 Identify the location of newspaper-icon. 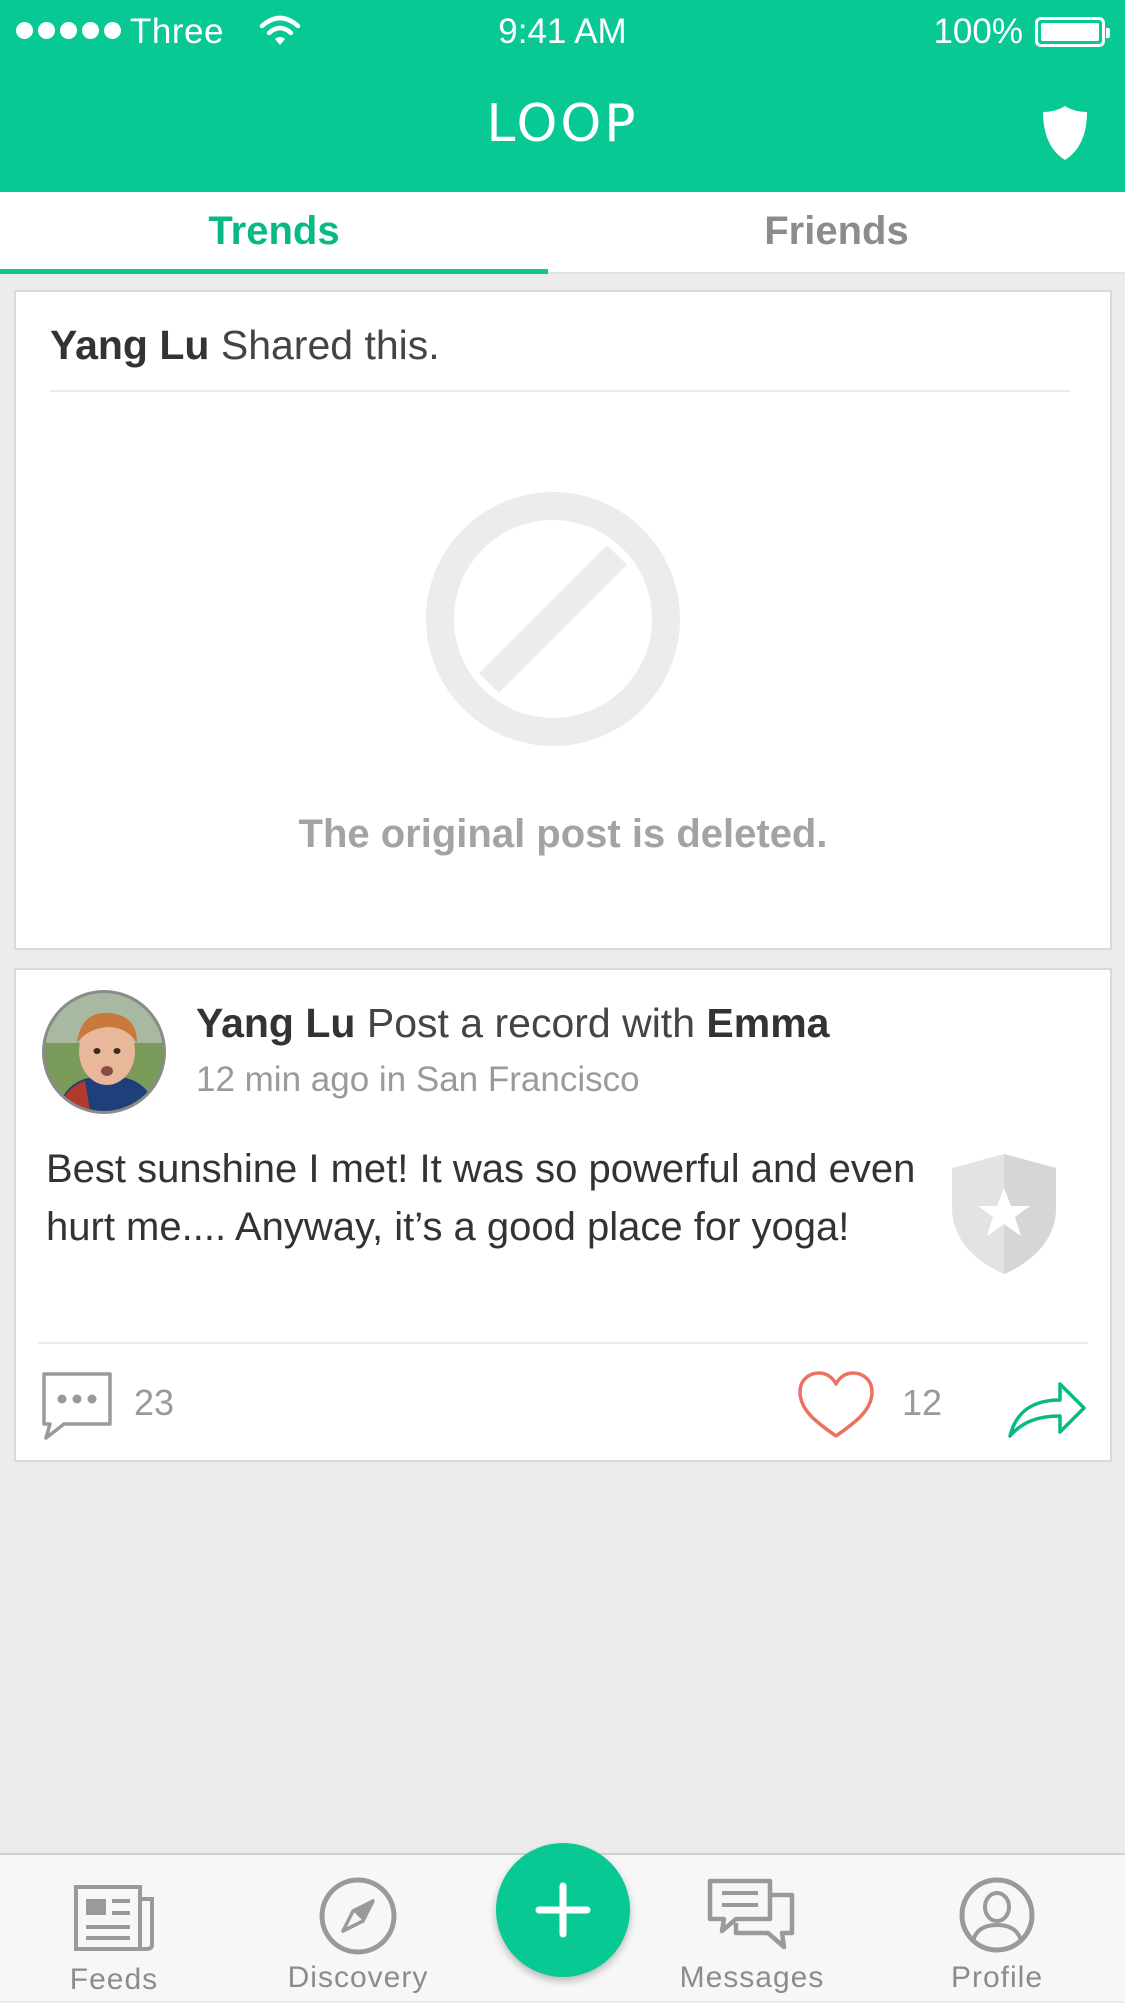
(114, 1918).